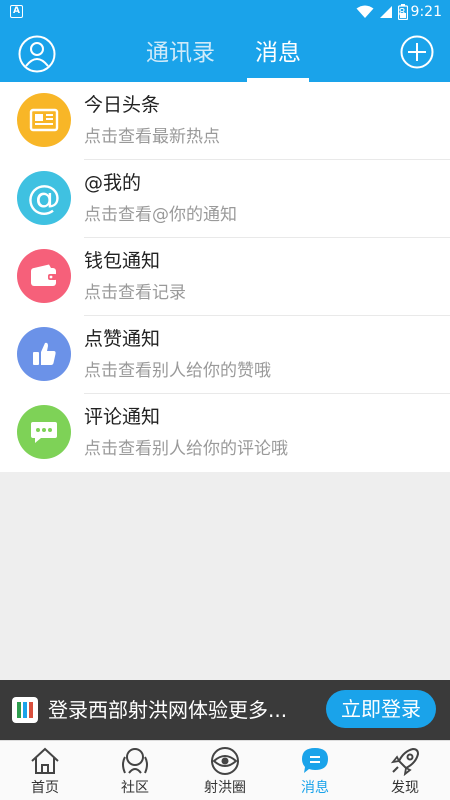 The width and height of the screenshot is (450, 800). What do you see at coordinates (44, 198) in the screenshot?
I see `at-icon: @` at bounding box center [44, 198].